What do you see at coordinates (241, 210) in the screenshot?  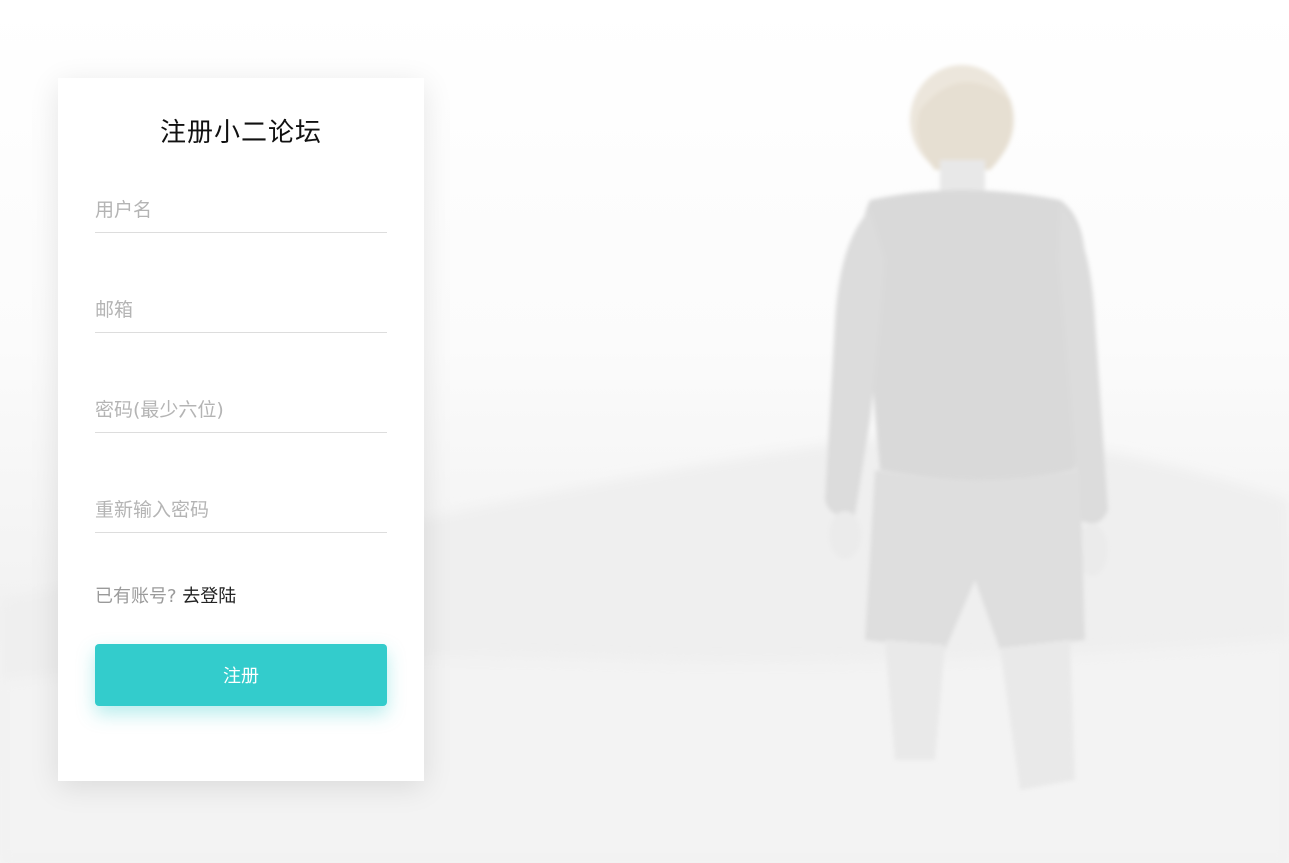 I see `username-input` at bounding box center [241, 210].